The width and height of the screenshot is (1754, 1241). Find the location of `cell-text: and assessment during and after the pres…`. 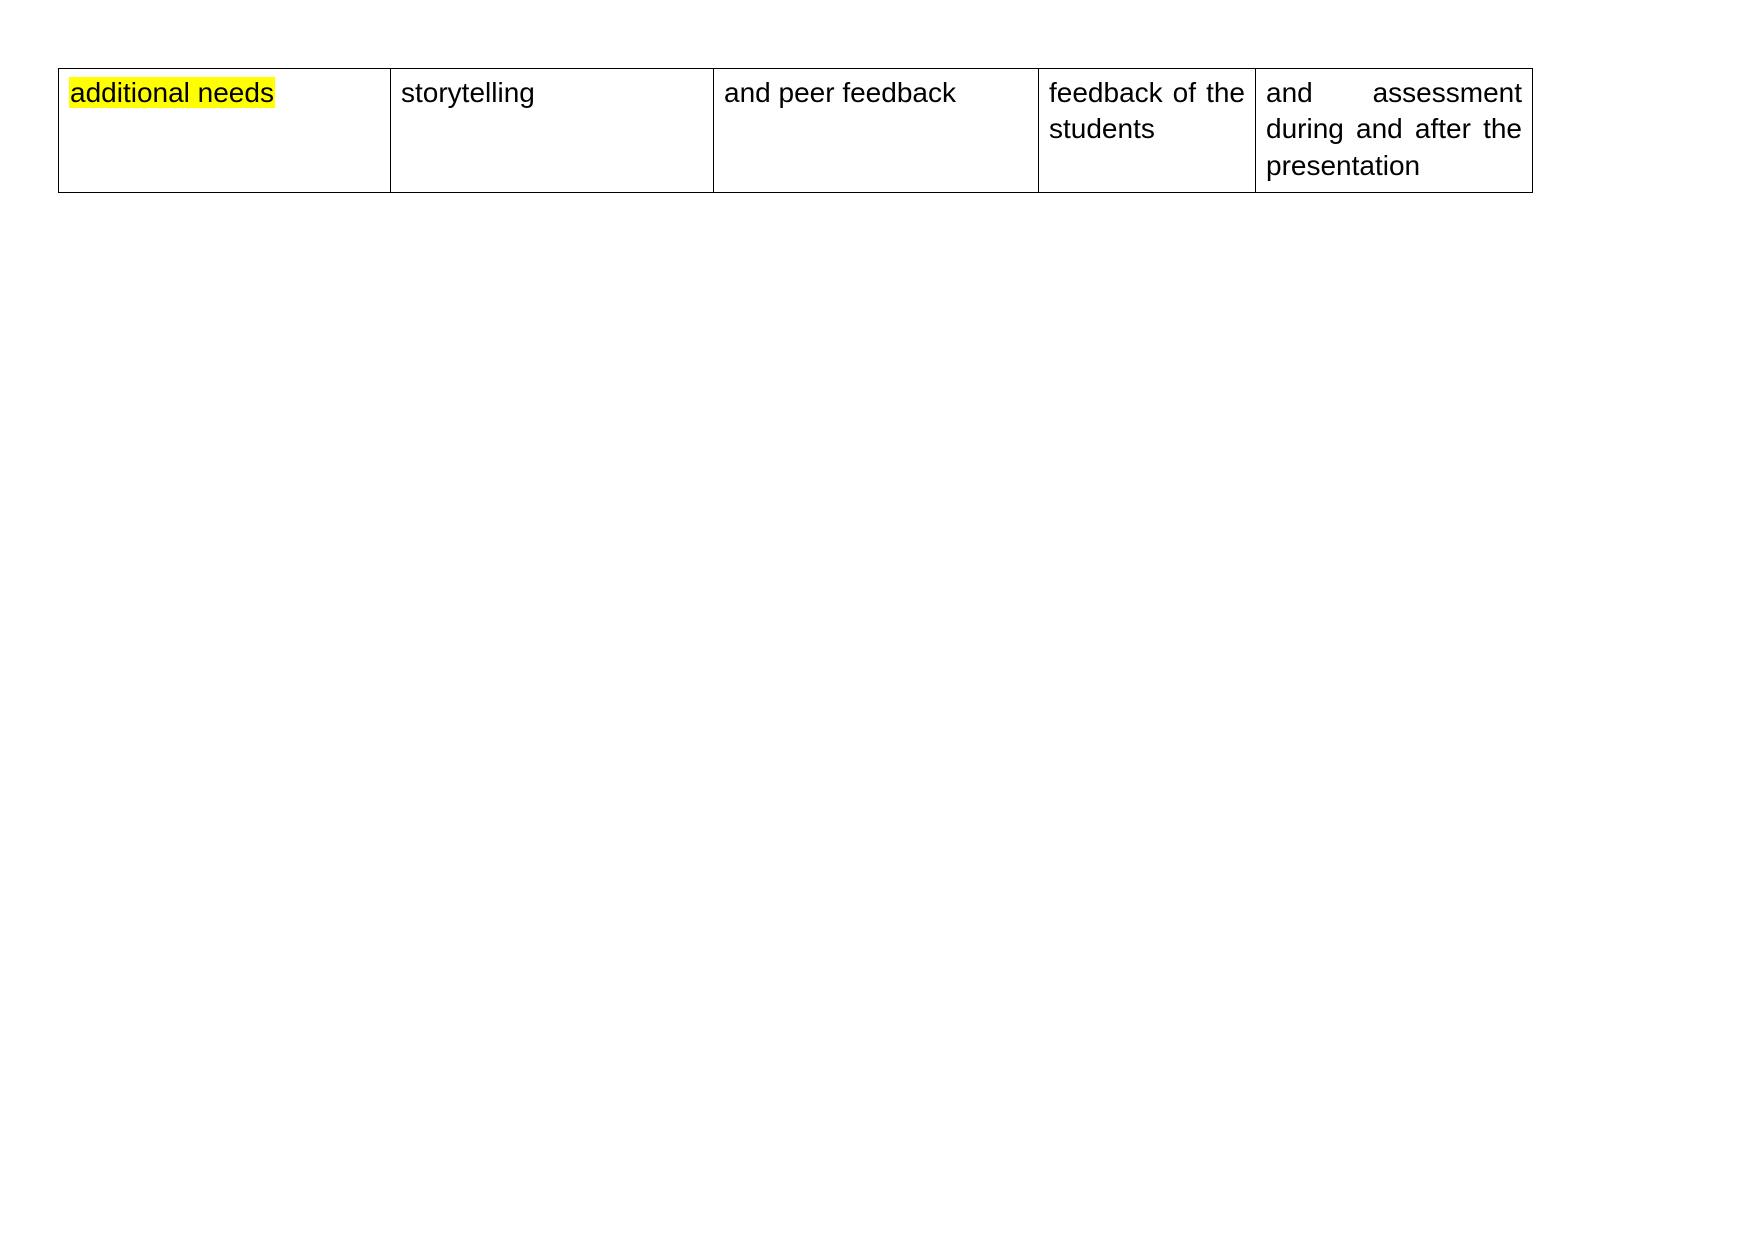

cell-text: and assessment during and after the pres… is located at coordinates (1394, 129).